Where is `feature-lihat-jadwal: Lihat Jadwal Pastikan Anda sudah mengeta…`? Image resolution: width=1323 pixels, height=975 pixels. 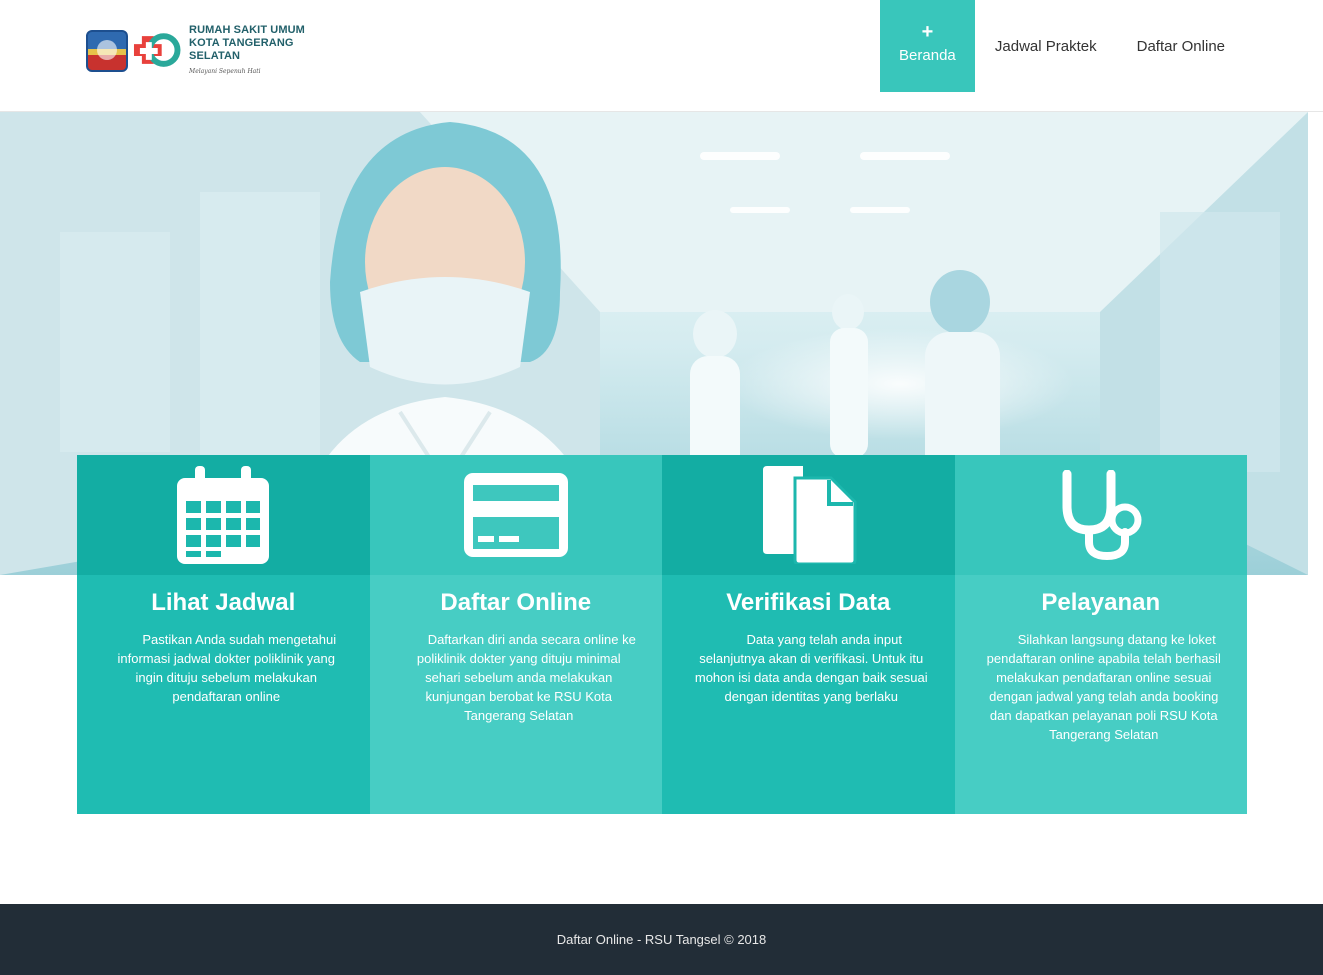
feature-lihat-jadwal: Lihat Jadwal Pastikan Anda sudah mengeta… is located at coordinates (223, 634).